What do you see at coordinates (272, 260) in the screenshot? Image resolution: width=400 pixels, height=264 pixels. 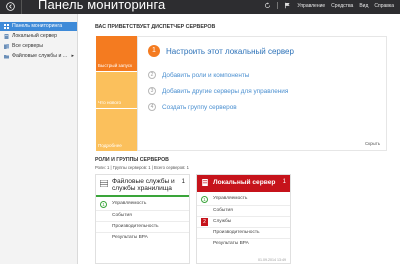 I see `timestamp: 01.09.2014 13:49` at bounding box center [272, 260].